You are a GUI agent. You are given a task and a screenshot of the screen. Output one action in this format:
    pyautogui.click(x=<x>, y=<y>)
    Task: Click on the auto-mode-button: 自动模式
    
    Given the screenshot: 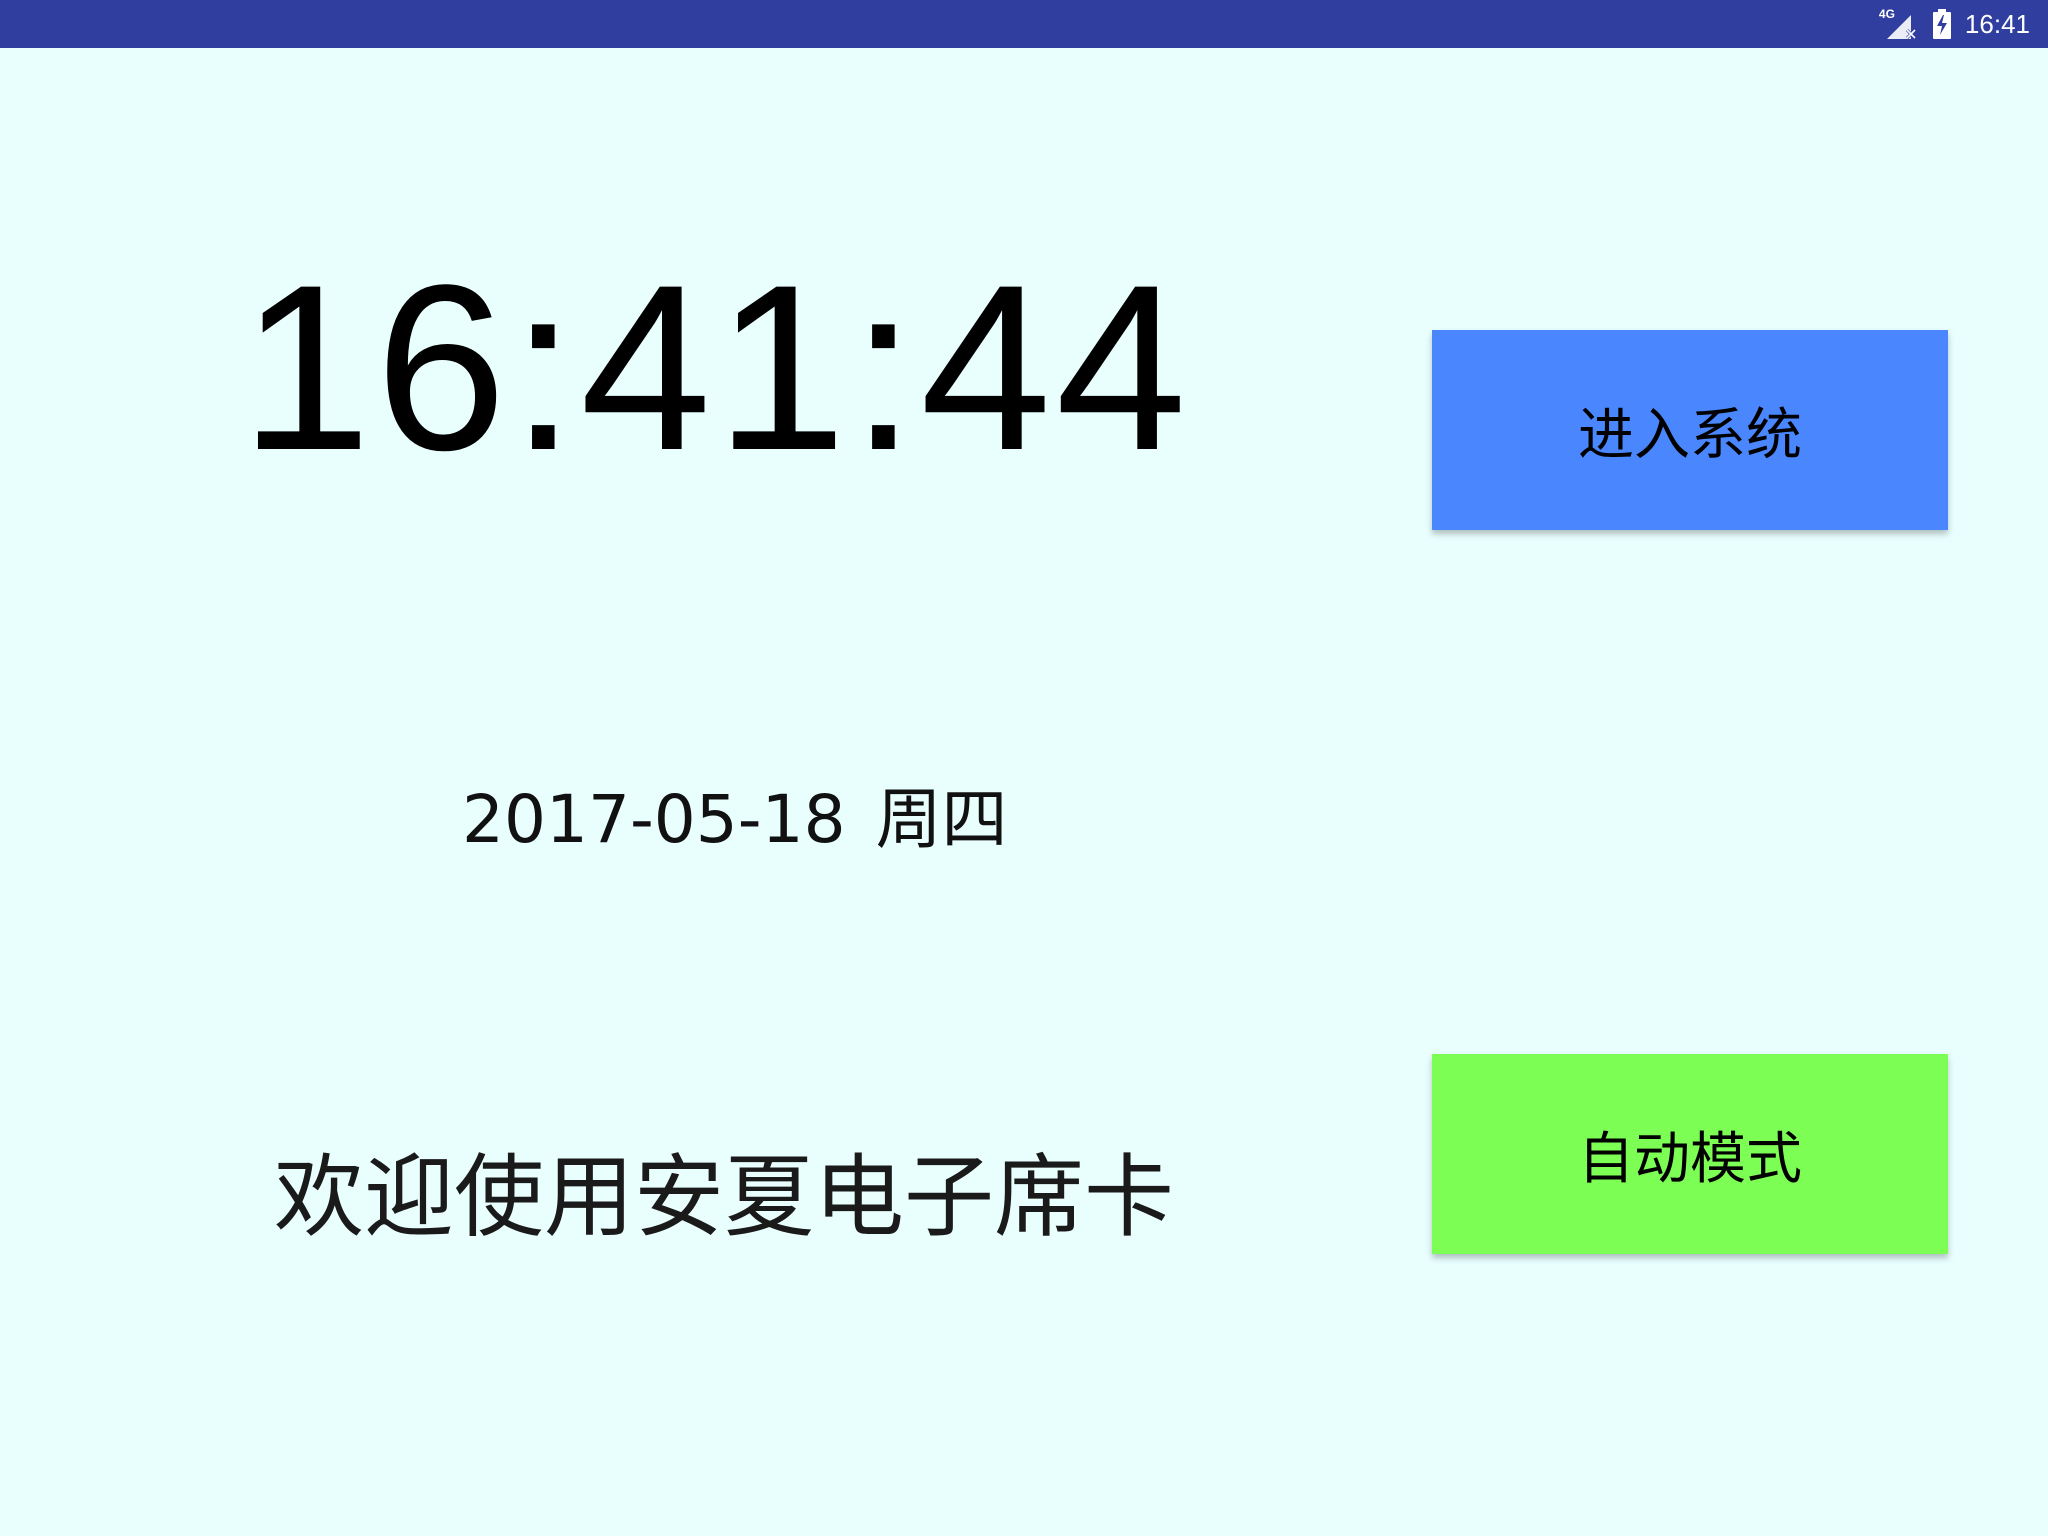 What is the action you would take?
    pyautogui.click(x=1690, y=1154)
    